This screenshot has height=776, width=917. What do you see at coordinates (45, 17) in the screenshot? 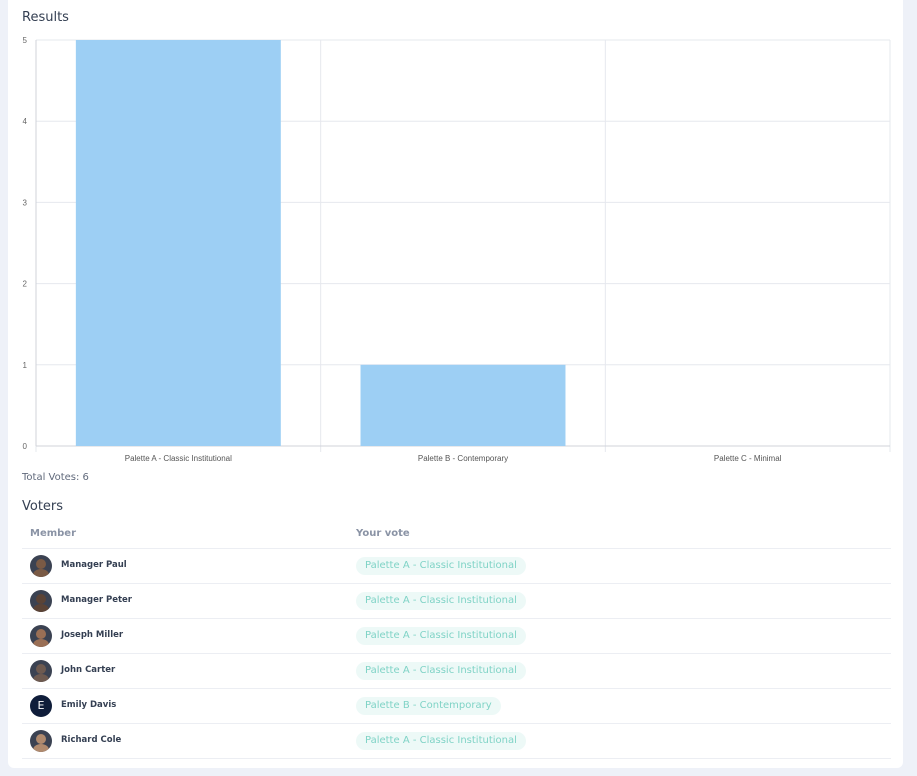
I see `results-title: Results` at bounding box center [45, 17].